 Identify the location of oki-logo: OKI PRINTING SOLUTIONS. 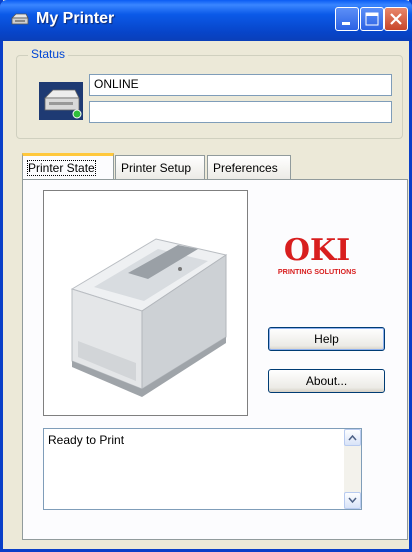
(317, 254).